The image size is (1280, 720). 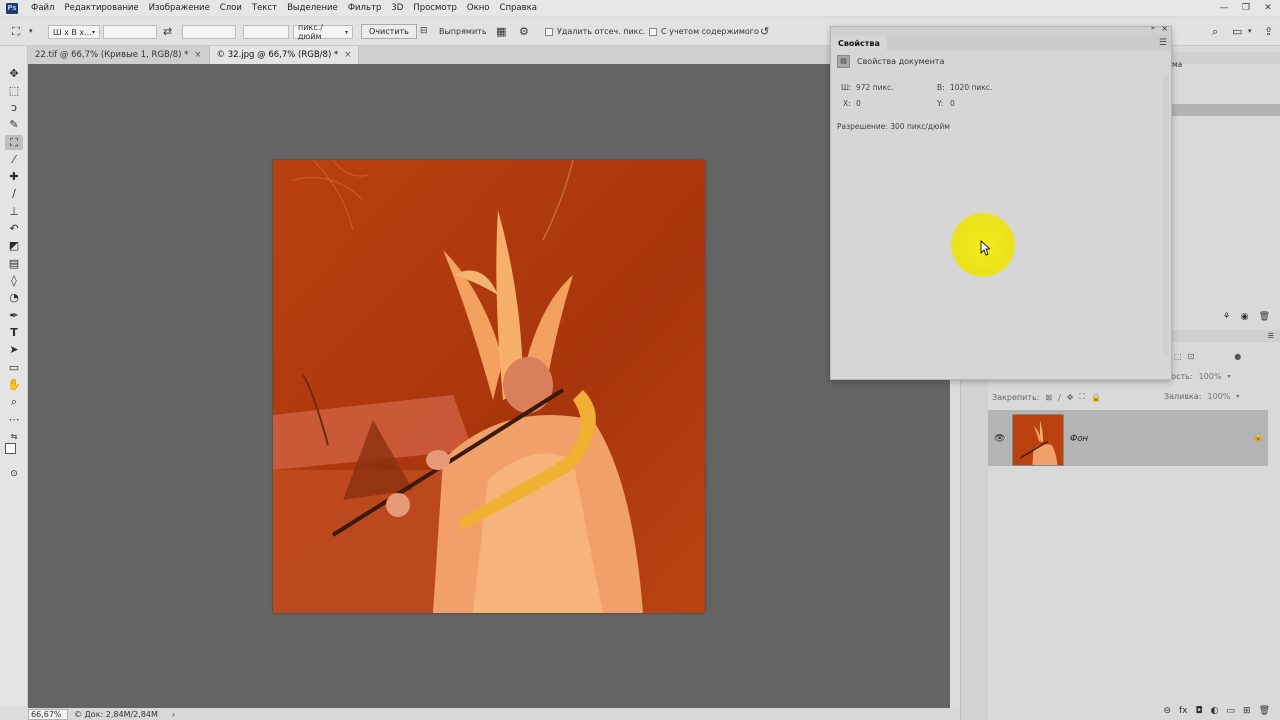 What do you see at coordinates (524, 31) in the screenshot?
I see `gear-icon: ⚙` at bounding box center [524, 31].